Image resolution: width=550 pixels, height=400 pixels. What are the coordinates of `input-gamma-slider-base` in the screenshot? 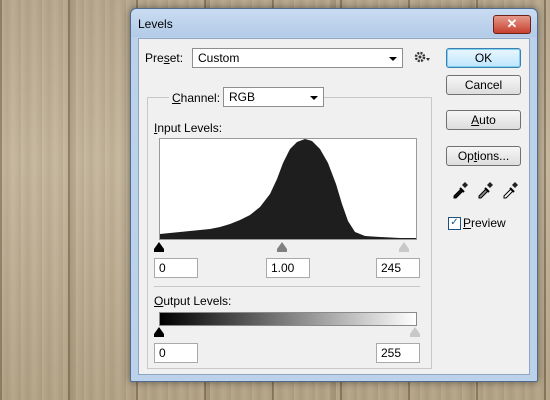 It's located at (282, 250).